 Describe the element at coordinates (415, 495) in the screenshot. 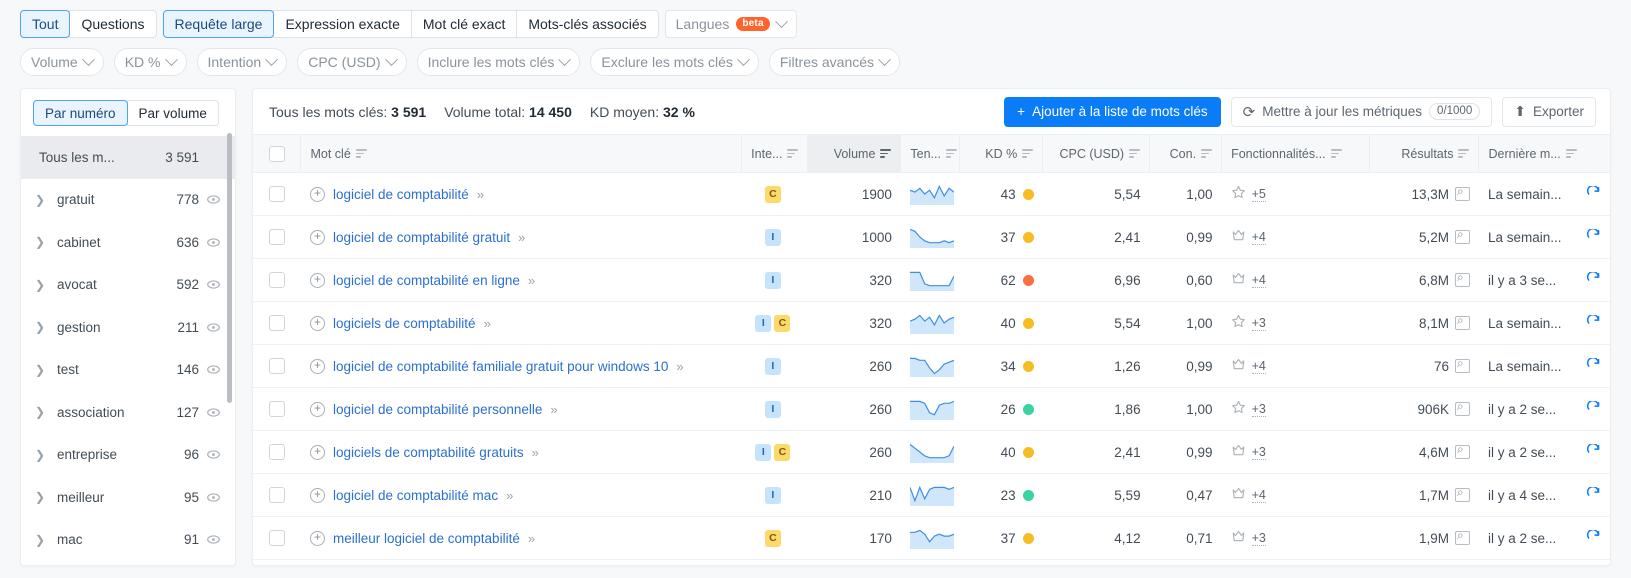

I see `keyword-link: logiciel de comptabilité mac` at that location.